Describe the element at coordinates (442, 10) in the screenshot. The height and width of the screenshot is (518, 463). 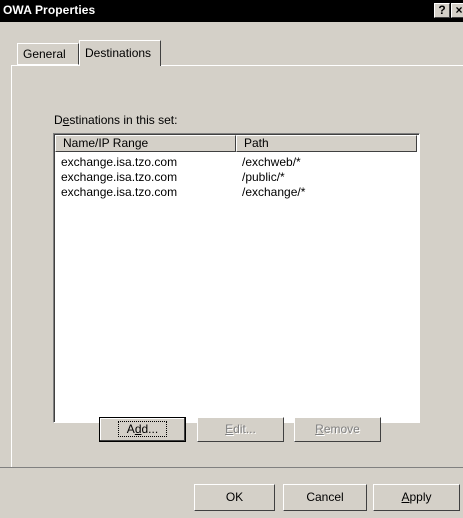
I see `help-icon: ?` at that location.